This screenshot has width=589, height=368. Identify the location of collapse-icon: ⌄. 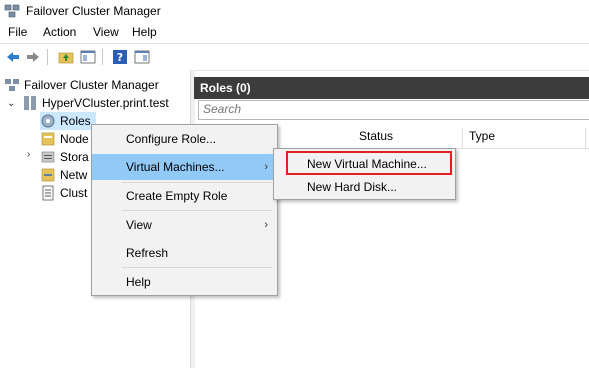
(11, 103).